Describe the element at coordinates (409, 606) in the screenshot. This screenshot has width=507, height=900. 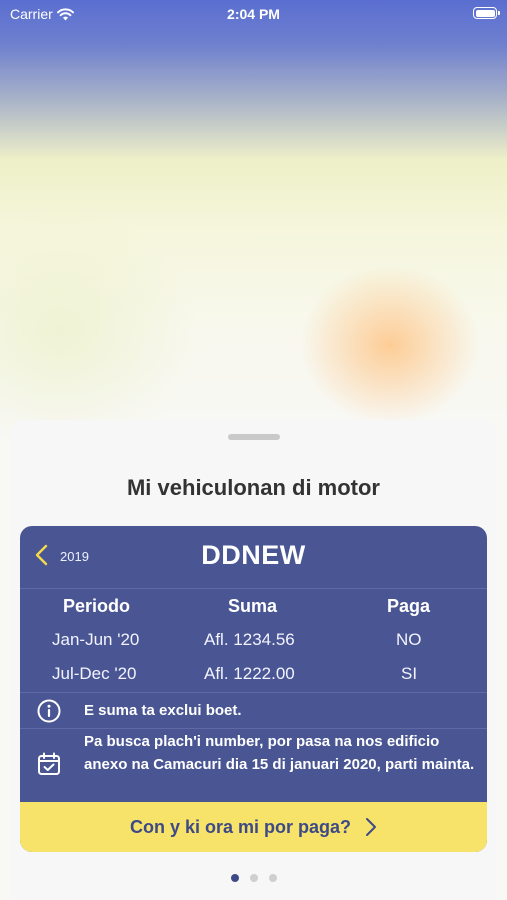
I see `column-header-paid: Paga` at that location.